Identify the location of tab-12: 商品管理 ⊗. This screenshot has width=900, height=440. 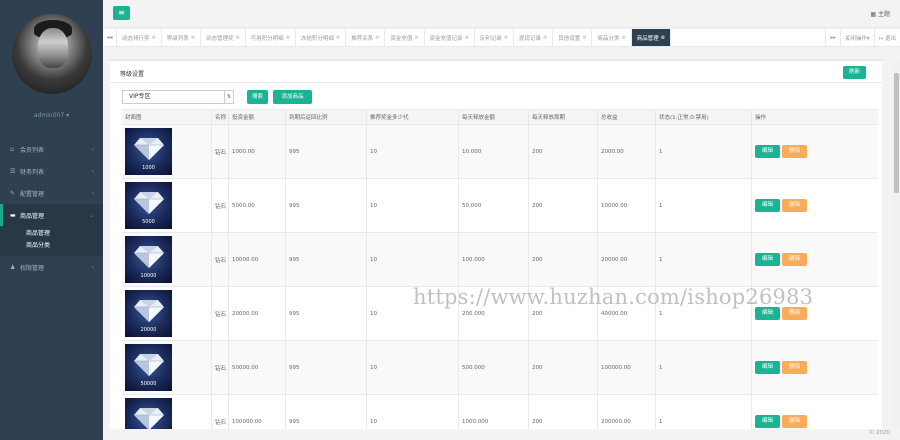
(651, 37).